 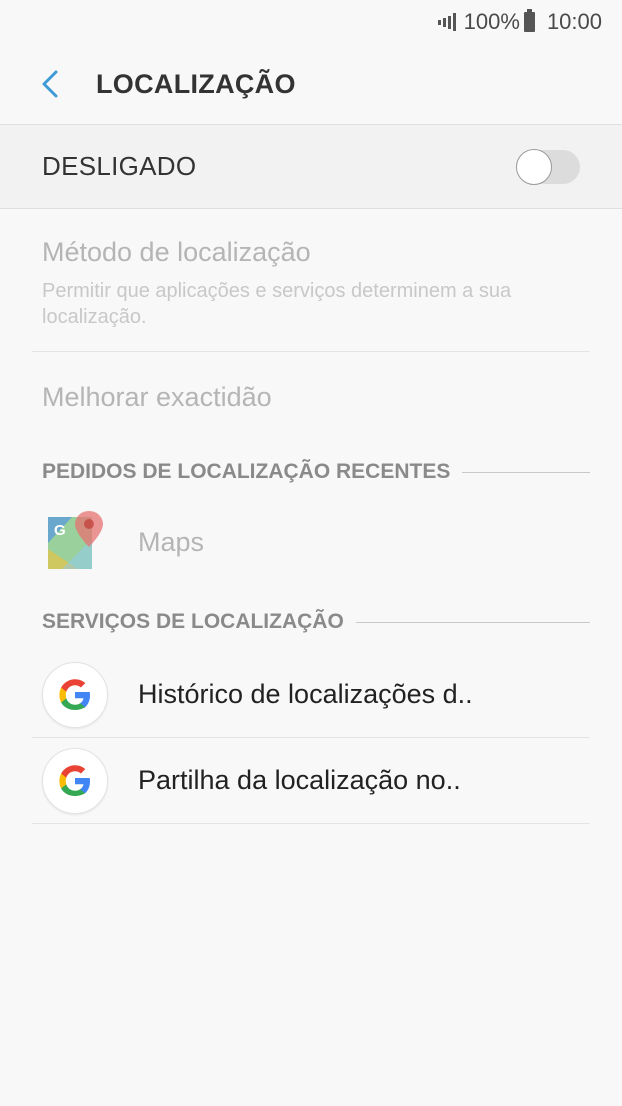 I want to click on battery-percent: 100%, so click(x=491, y=21).